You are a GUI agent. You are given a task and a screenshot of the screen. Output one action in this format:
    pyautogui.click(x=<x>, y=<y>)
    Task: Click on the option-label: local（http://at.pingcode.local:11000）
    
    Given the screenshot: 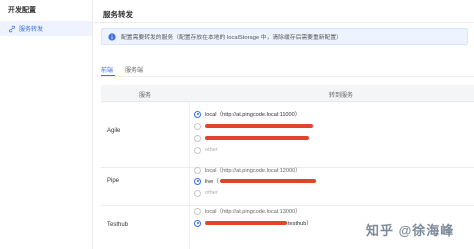 What is the action you would take?
    pyautogui.click(x=253, y=115)
    